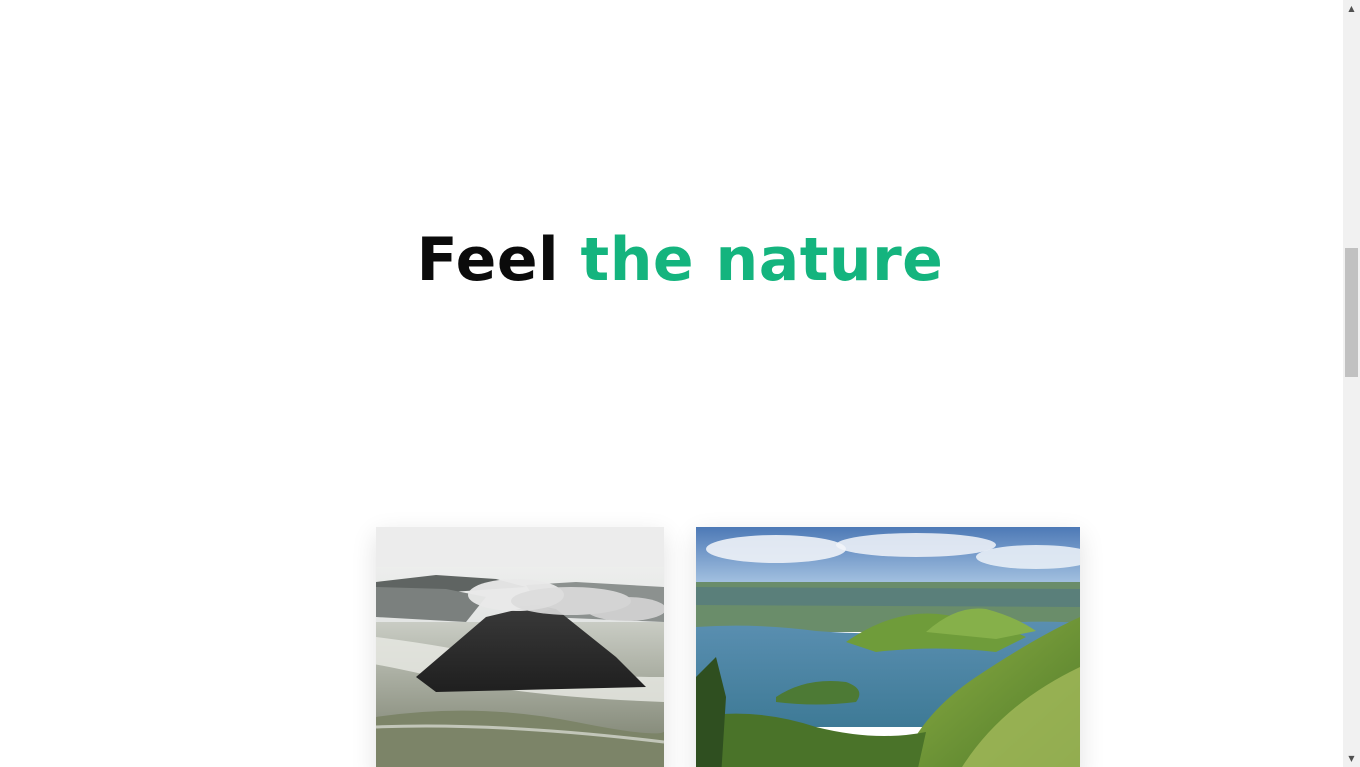  Describe the element at coordinates (488, 260) in the screenshot. I see `hero-title-part1: Feel` at that location.